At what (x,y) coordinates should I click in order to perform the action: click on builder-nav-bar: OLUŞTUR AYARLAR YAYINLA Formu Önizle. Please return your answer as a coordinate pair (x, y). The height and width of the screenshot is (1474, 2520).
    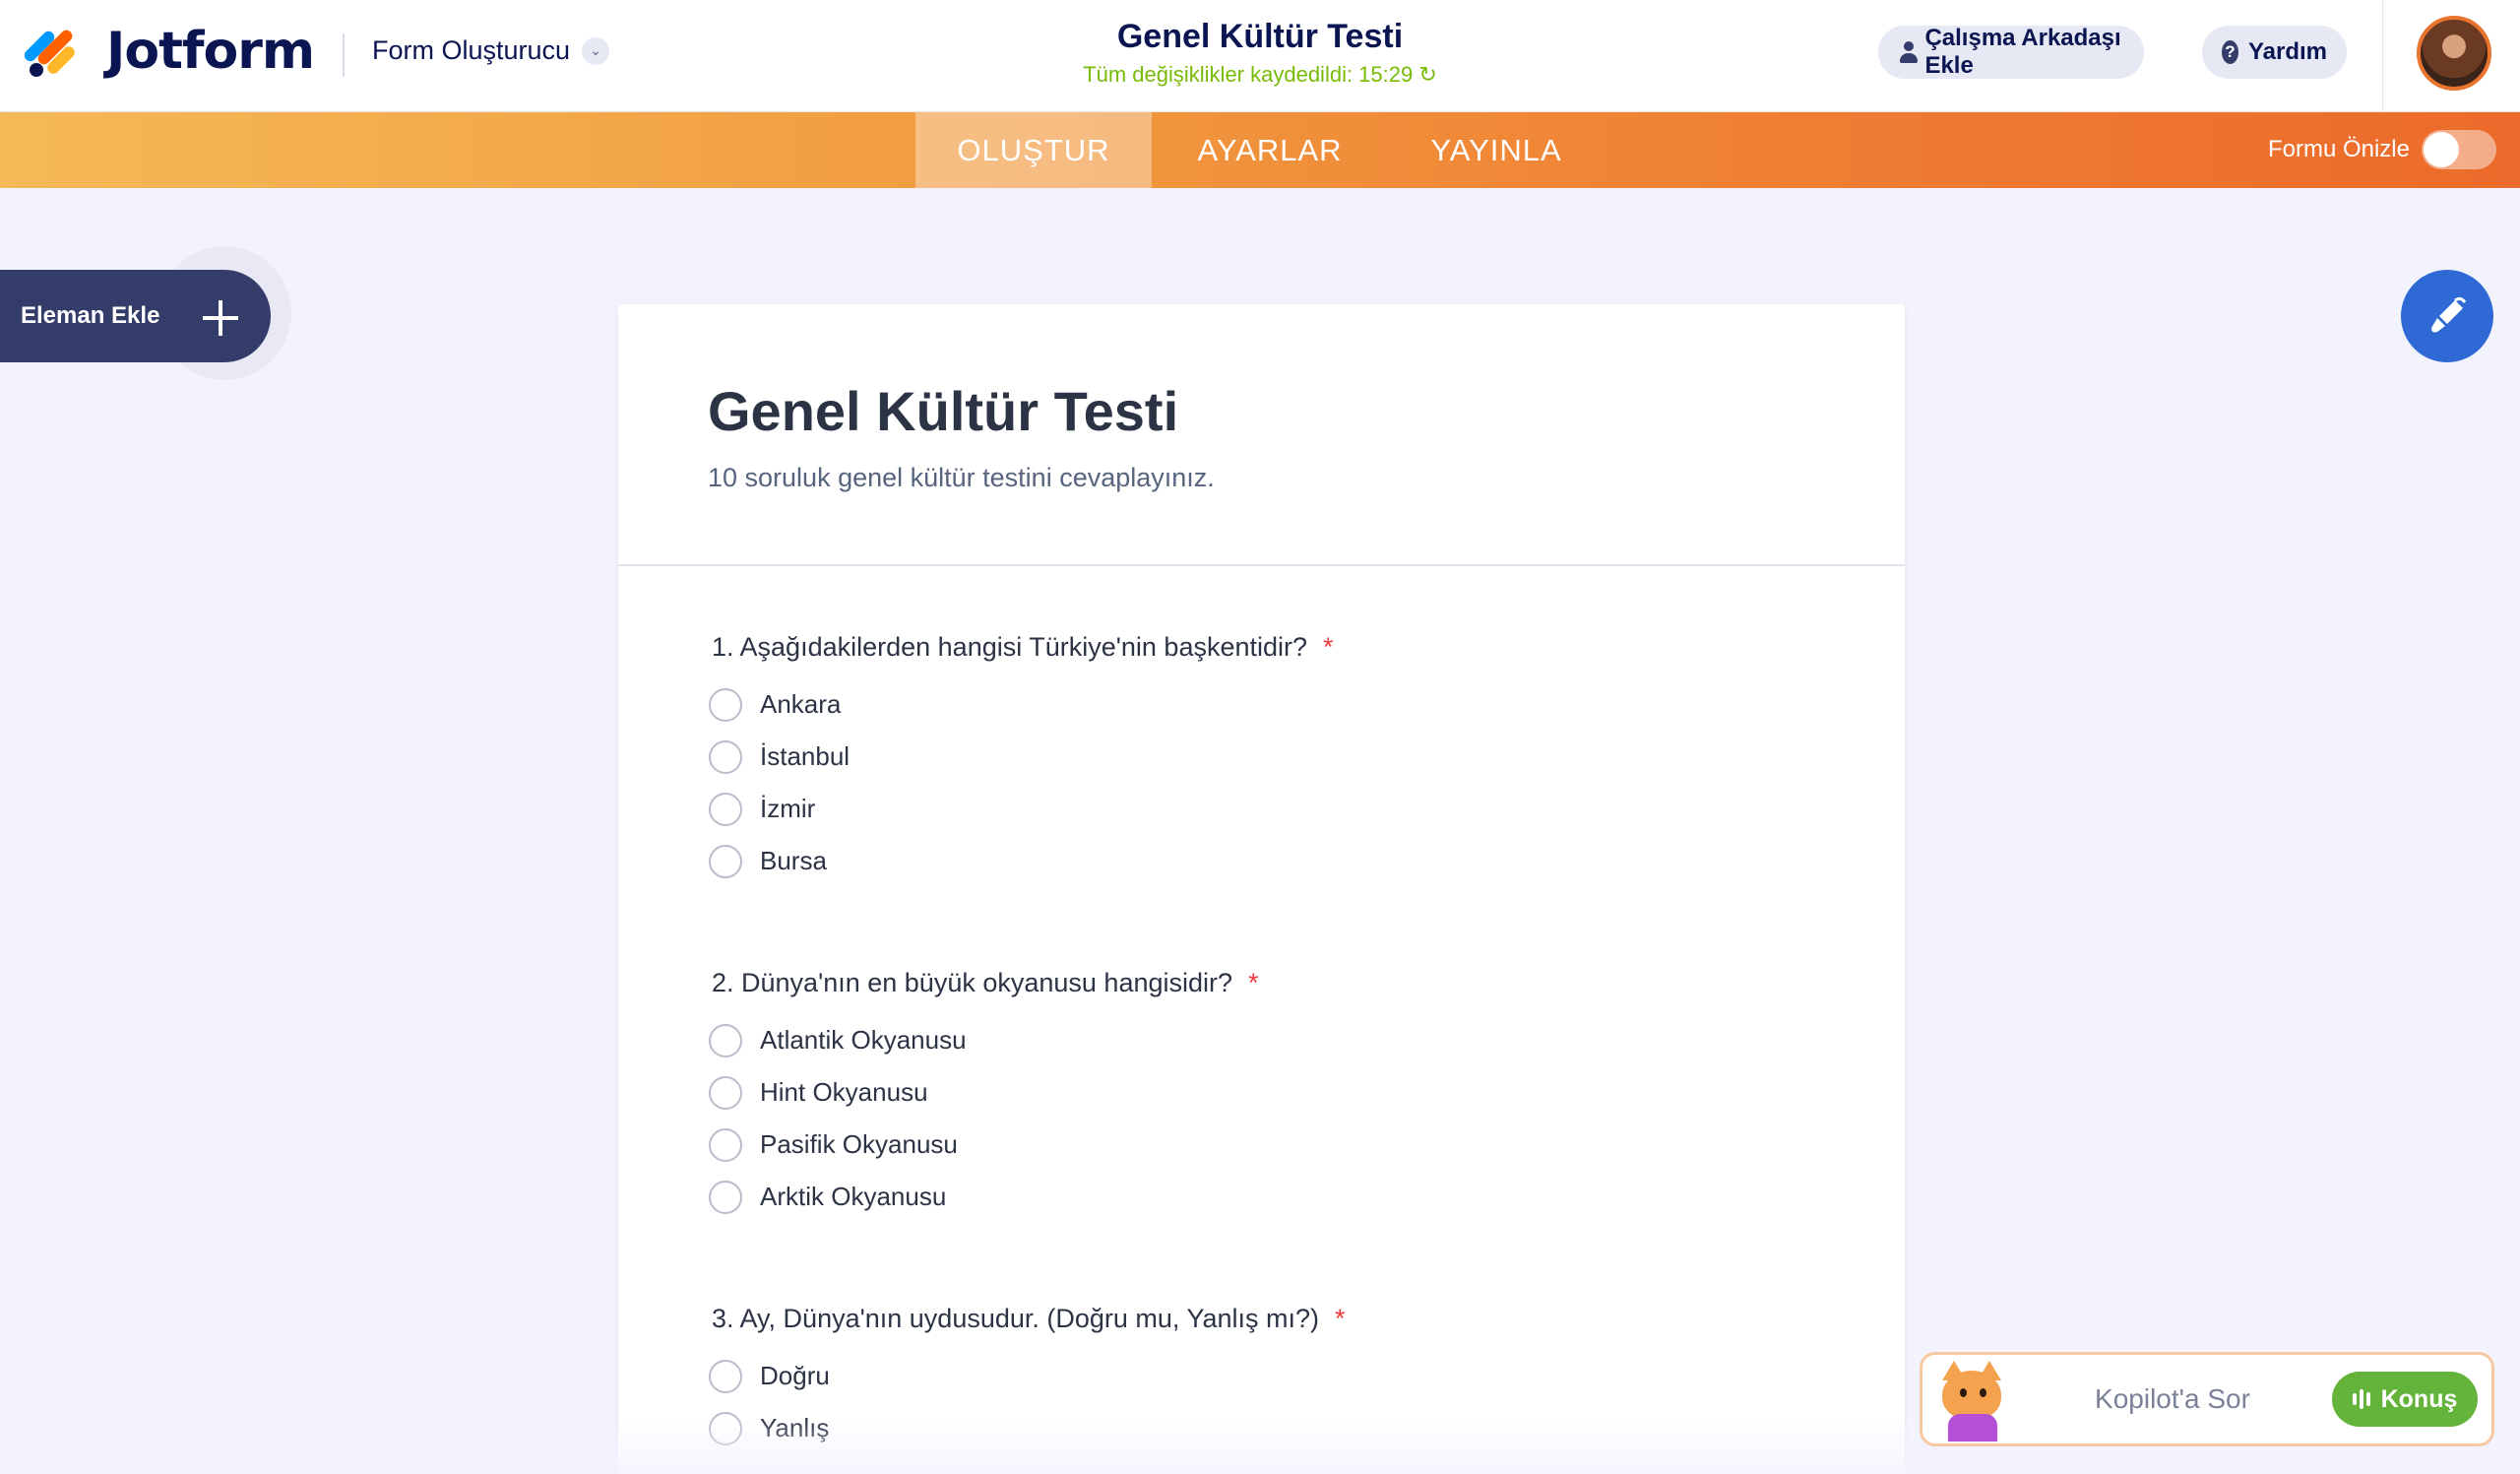
    Looking at the image, I should click on (1260, 150).